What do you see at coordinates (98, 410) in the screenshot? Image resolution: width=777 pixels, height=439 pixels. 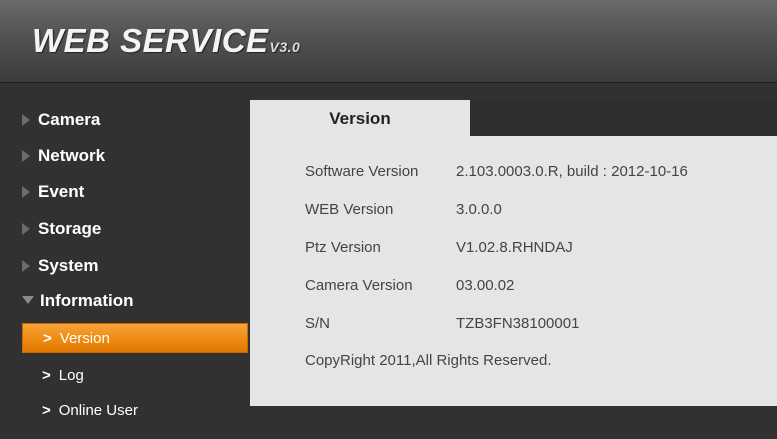 I see `sidebar-subitem-label: Online User` at bounding box center [98, 410].